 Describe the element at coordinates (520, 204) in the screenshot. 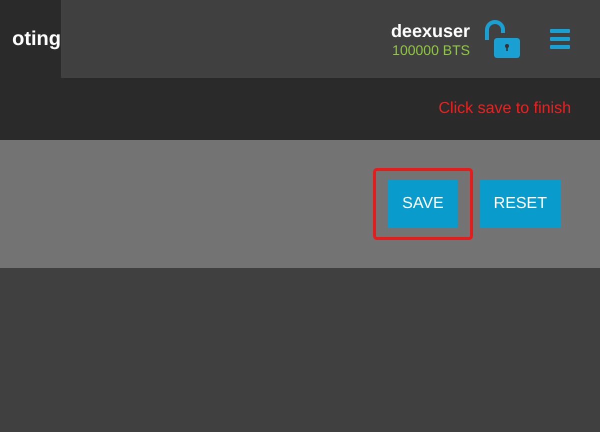

I see `action-button: RESET` at that location.